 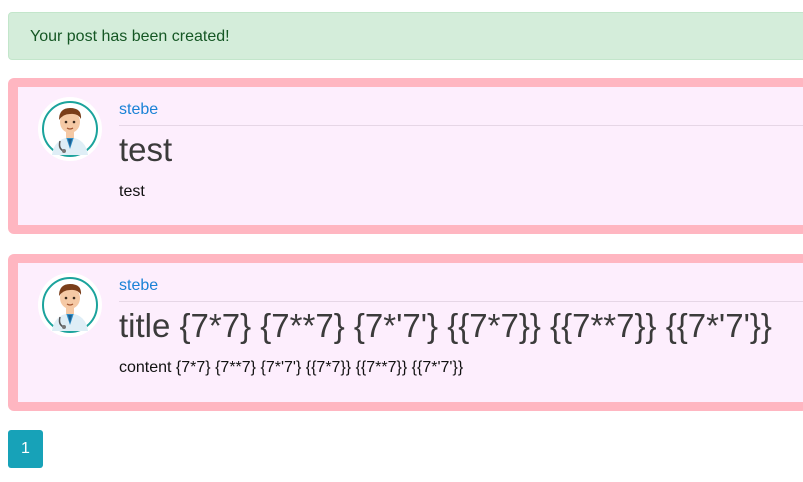 What do you see at coordinates (132, 191) in the screenshot?
I see `post-content: test` at bounding box center [132, 191].